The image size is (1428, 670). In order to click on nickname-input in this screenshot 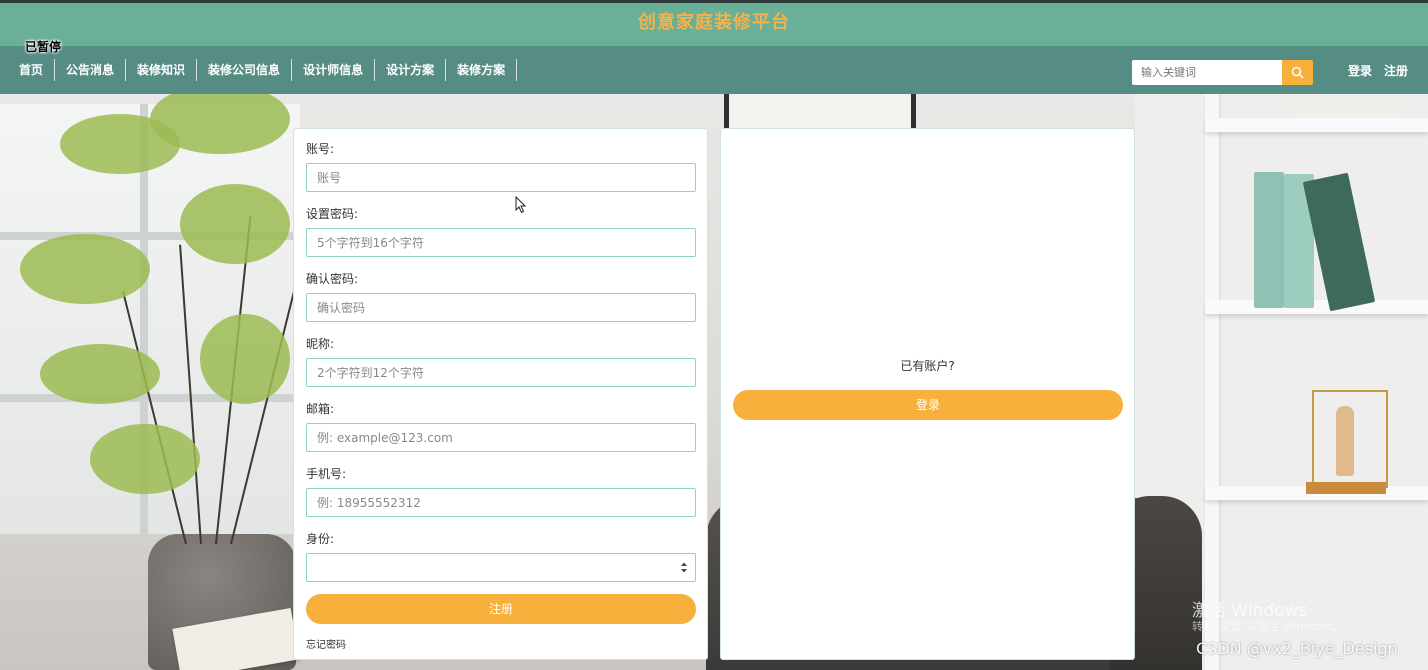, I will do `click(501, 372)`.